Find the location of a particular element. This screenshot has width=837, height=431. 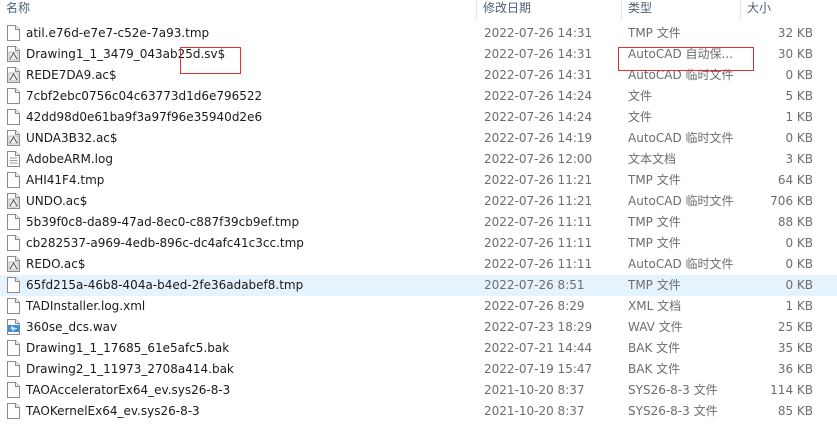

file-size: 85 KB is located at coordinates (795, 411).